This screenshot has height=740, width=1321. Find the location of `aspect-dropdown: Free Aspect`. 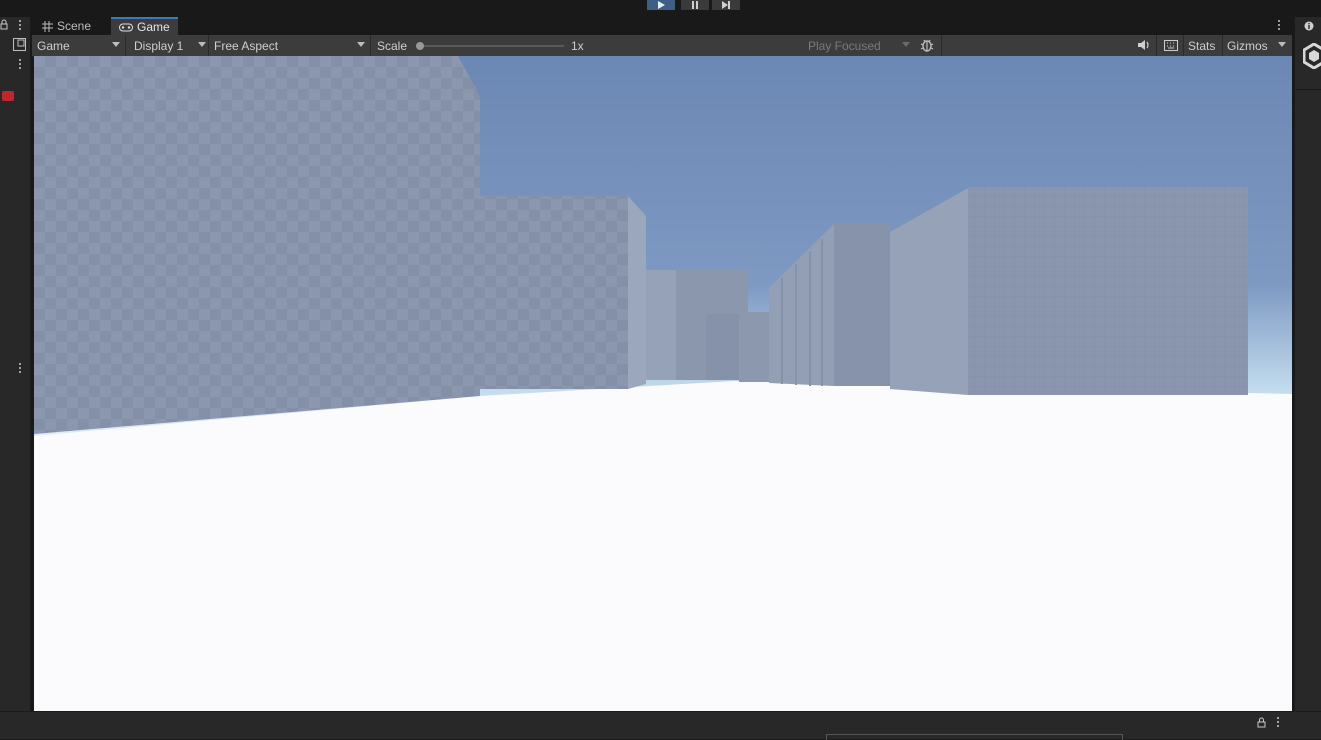

aspect-dropdown: Free Aspect is located at coordinates (291, 45).